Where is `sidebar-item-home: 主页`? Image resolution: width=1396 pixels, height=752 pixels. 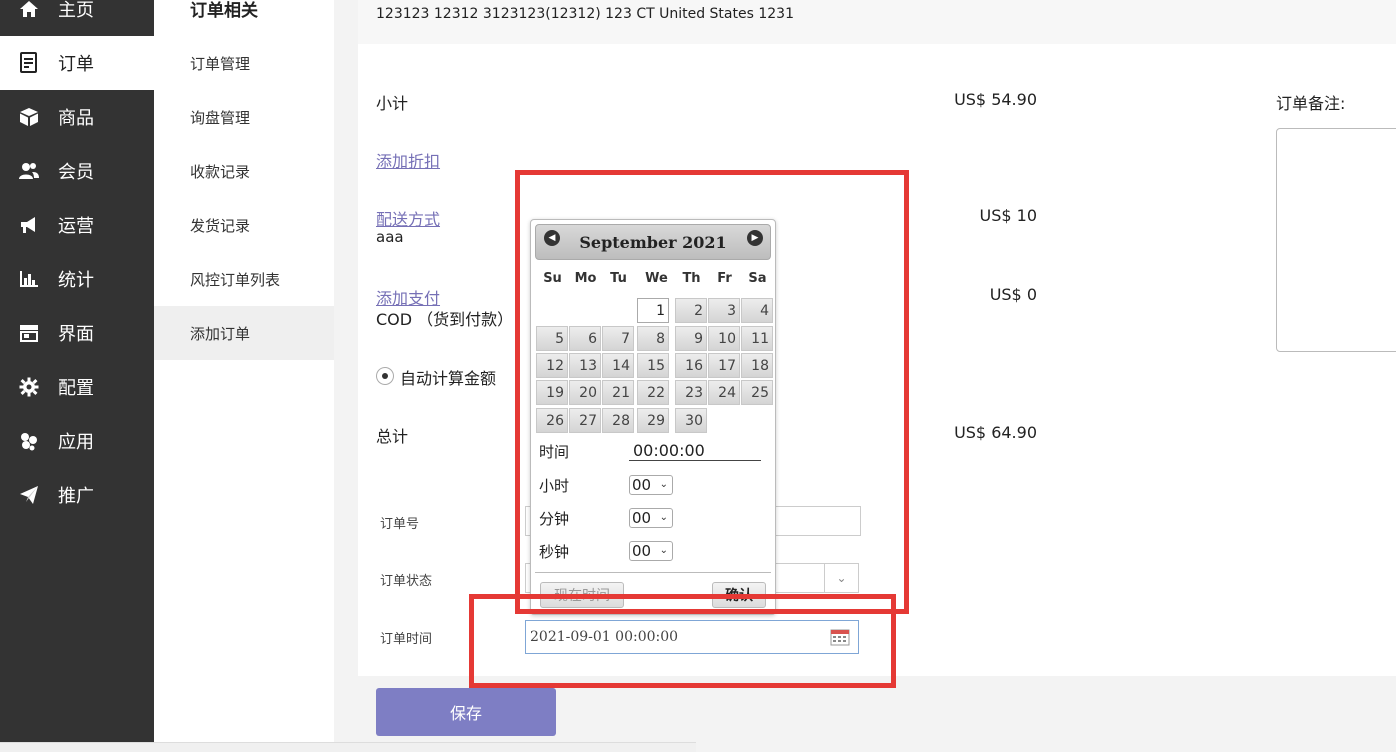
sidebar-item-home: 主页 is located at coordinates (77, 18).